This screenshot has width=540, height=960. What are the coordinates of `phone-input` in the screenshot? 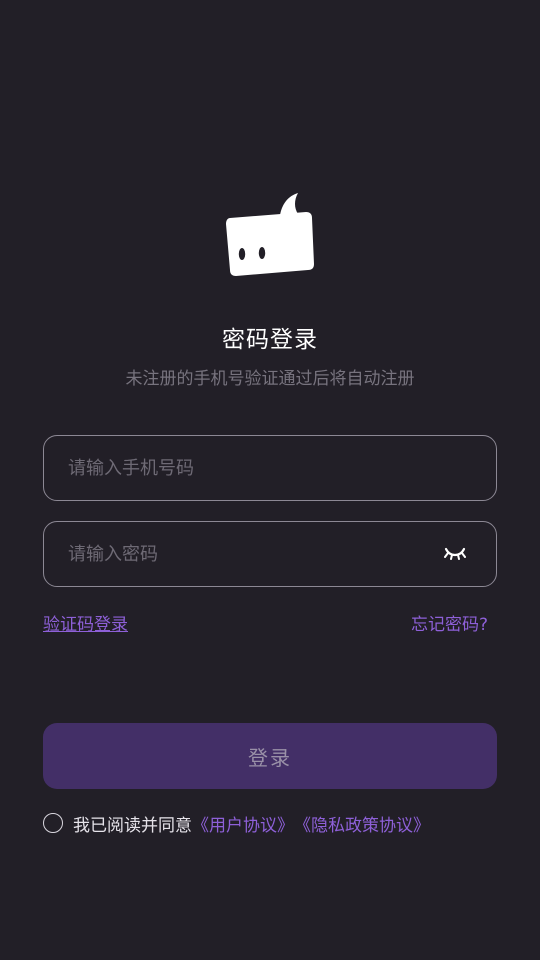 It's located at (270, 468).